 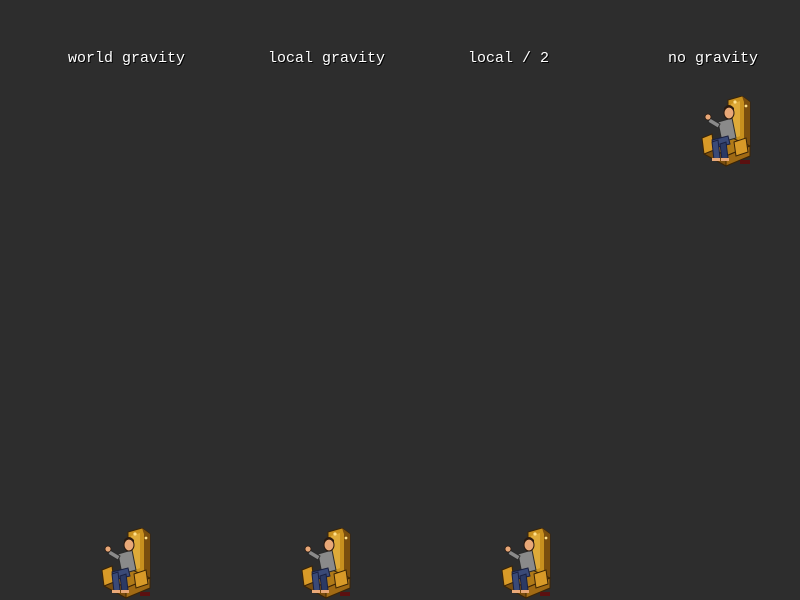 What do you see at coordinates (713, 58) in the screenshot?
I see `label-no-gravity: no gravity` at bounding box center [713, 58].